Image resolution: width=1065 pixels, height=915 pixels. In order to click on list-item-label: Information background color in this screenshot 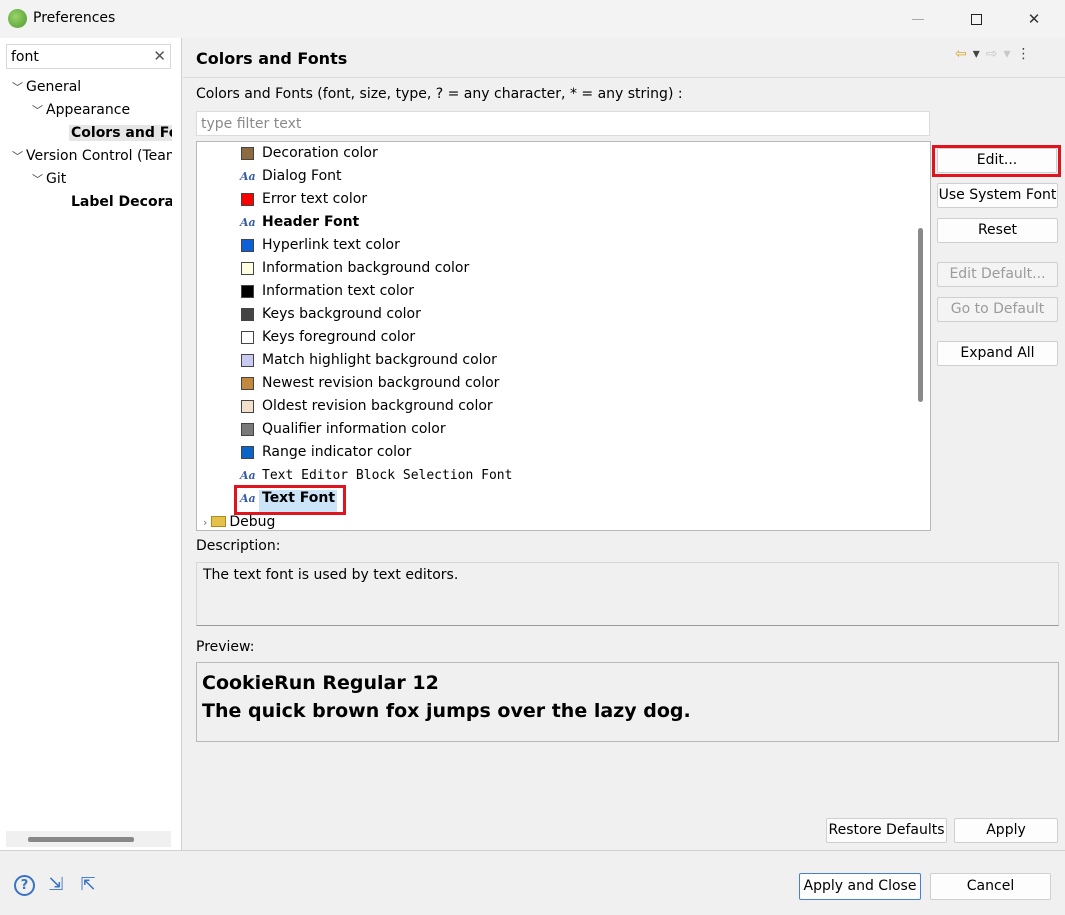, I will do `click(366, 268)`.